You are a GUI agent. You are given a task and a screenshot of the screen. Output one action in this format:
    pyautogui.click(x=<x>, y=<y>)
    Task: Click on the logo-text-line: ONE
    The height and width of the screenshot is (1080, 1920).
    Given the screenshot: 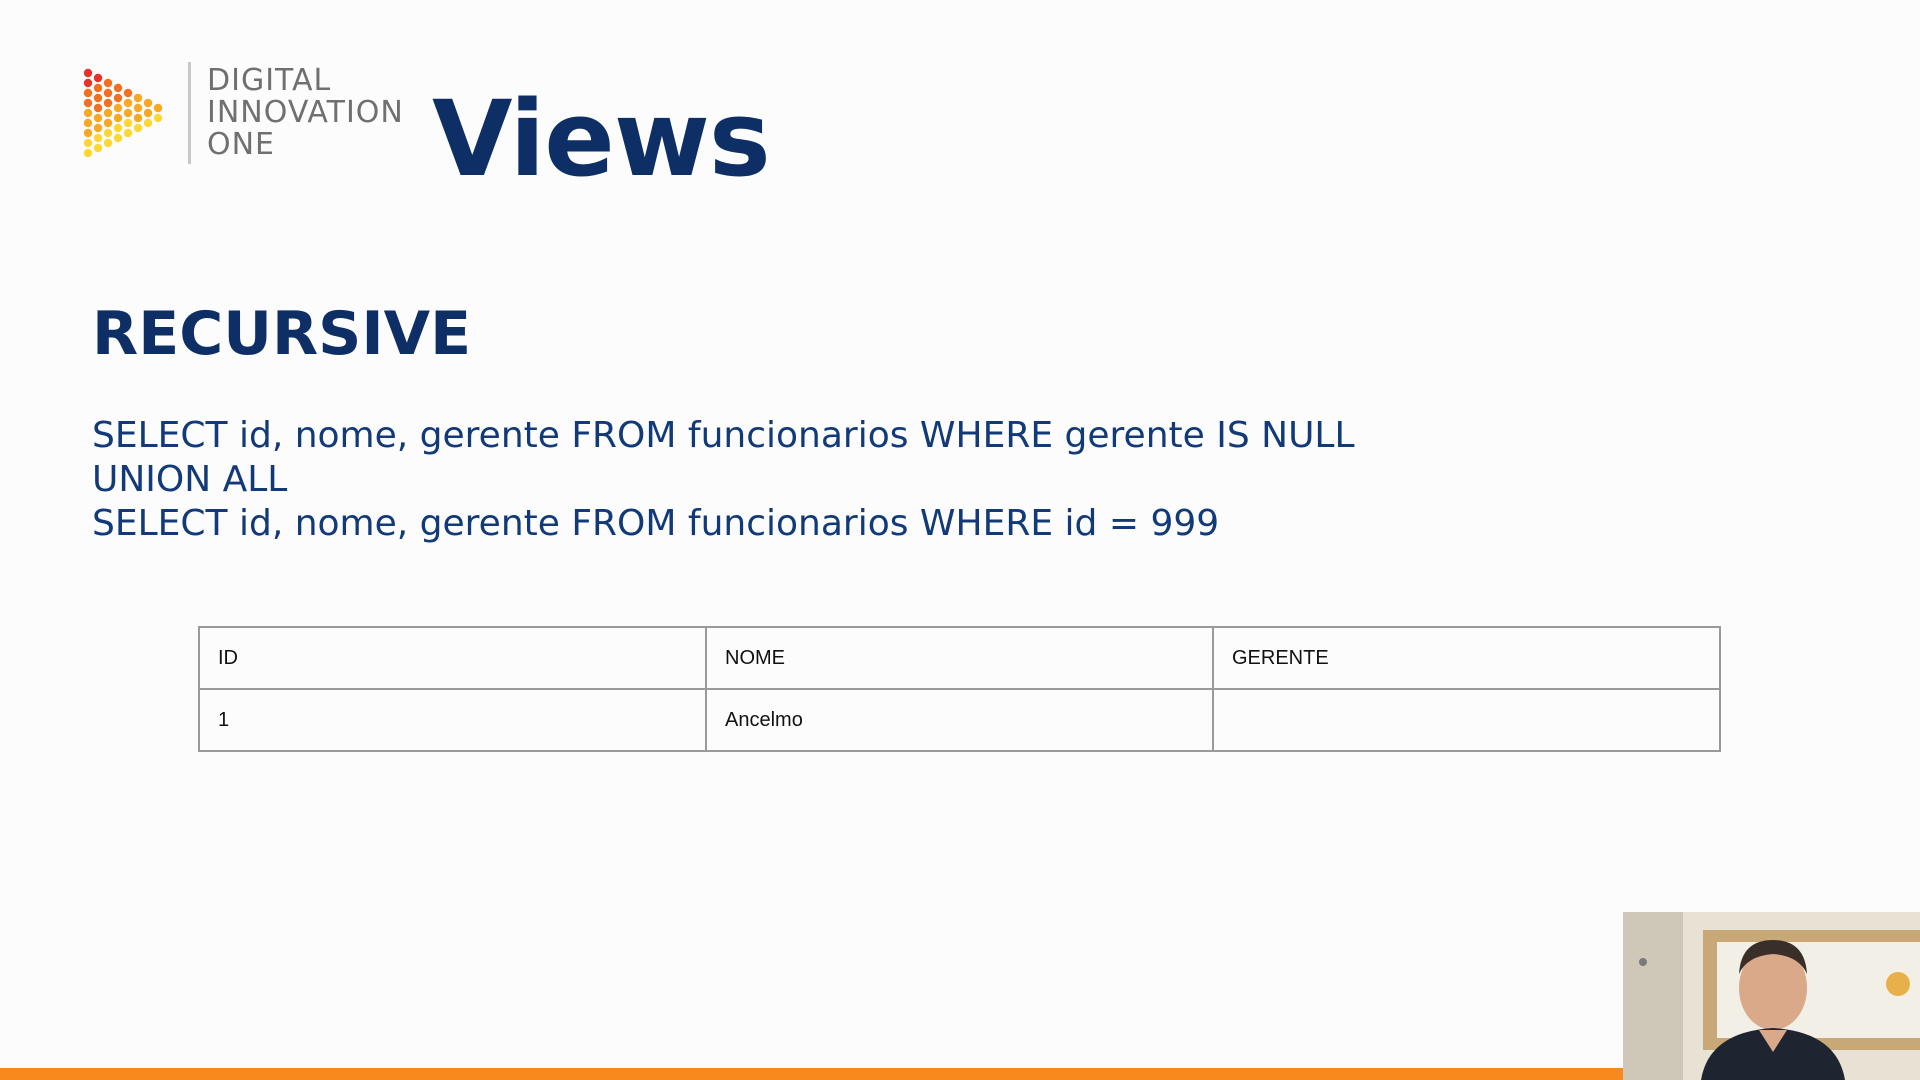 What is the action you would take?
    pyautogui.click(x=241, y=144)
    